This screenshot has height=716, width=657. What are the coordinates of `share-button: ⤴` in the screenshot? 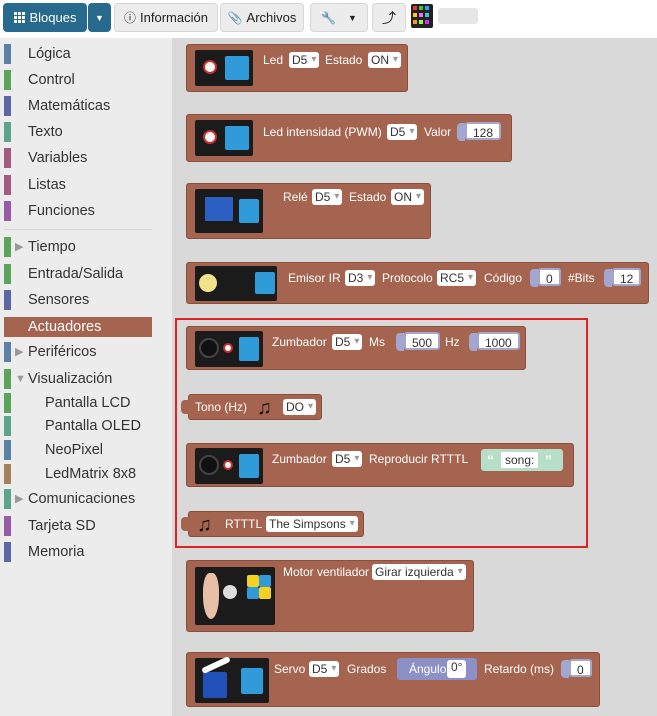 It's located at (389, 17).